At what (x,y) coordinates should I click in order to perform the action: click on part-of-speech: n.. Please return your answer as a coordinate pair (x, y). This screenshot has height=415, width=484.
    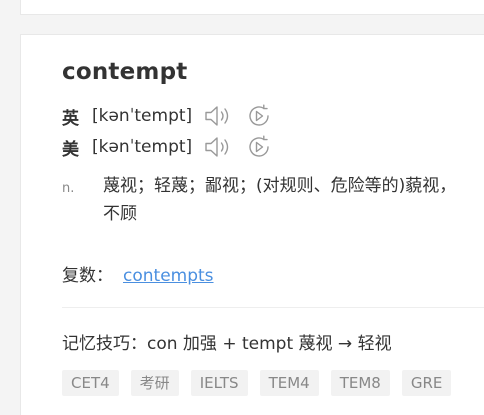
    Looking at the image, I should click on (68, 188).